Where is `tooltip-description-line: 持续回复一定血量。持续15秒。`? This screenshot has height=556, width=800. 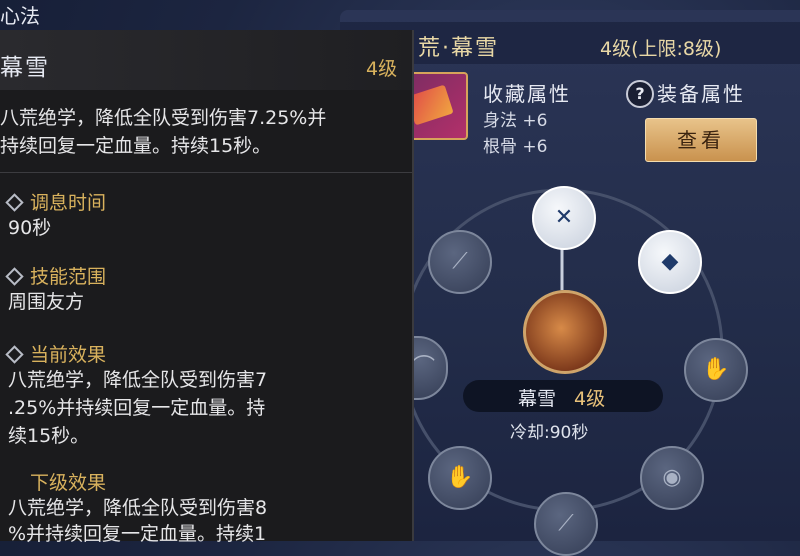
tooltip-description-line: 持续回复一定血量。持续15秒。 is located at coordinates (136, 146).